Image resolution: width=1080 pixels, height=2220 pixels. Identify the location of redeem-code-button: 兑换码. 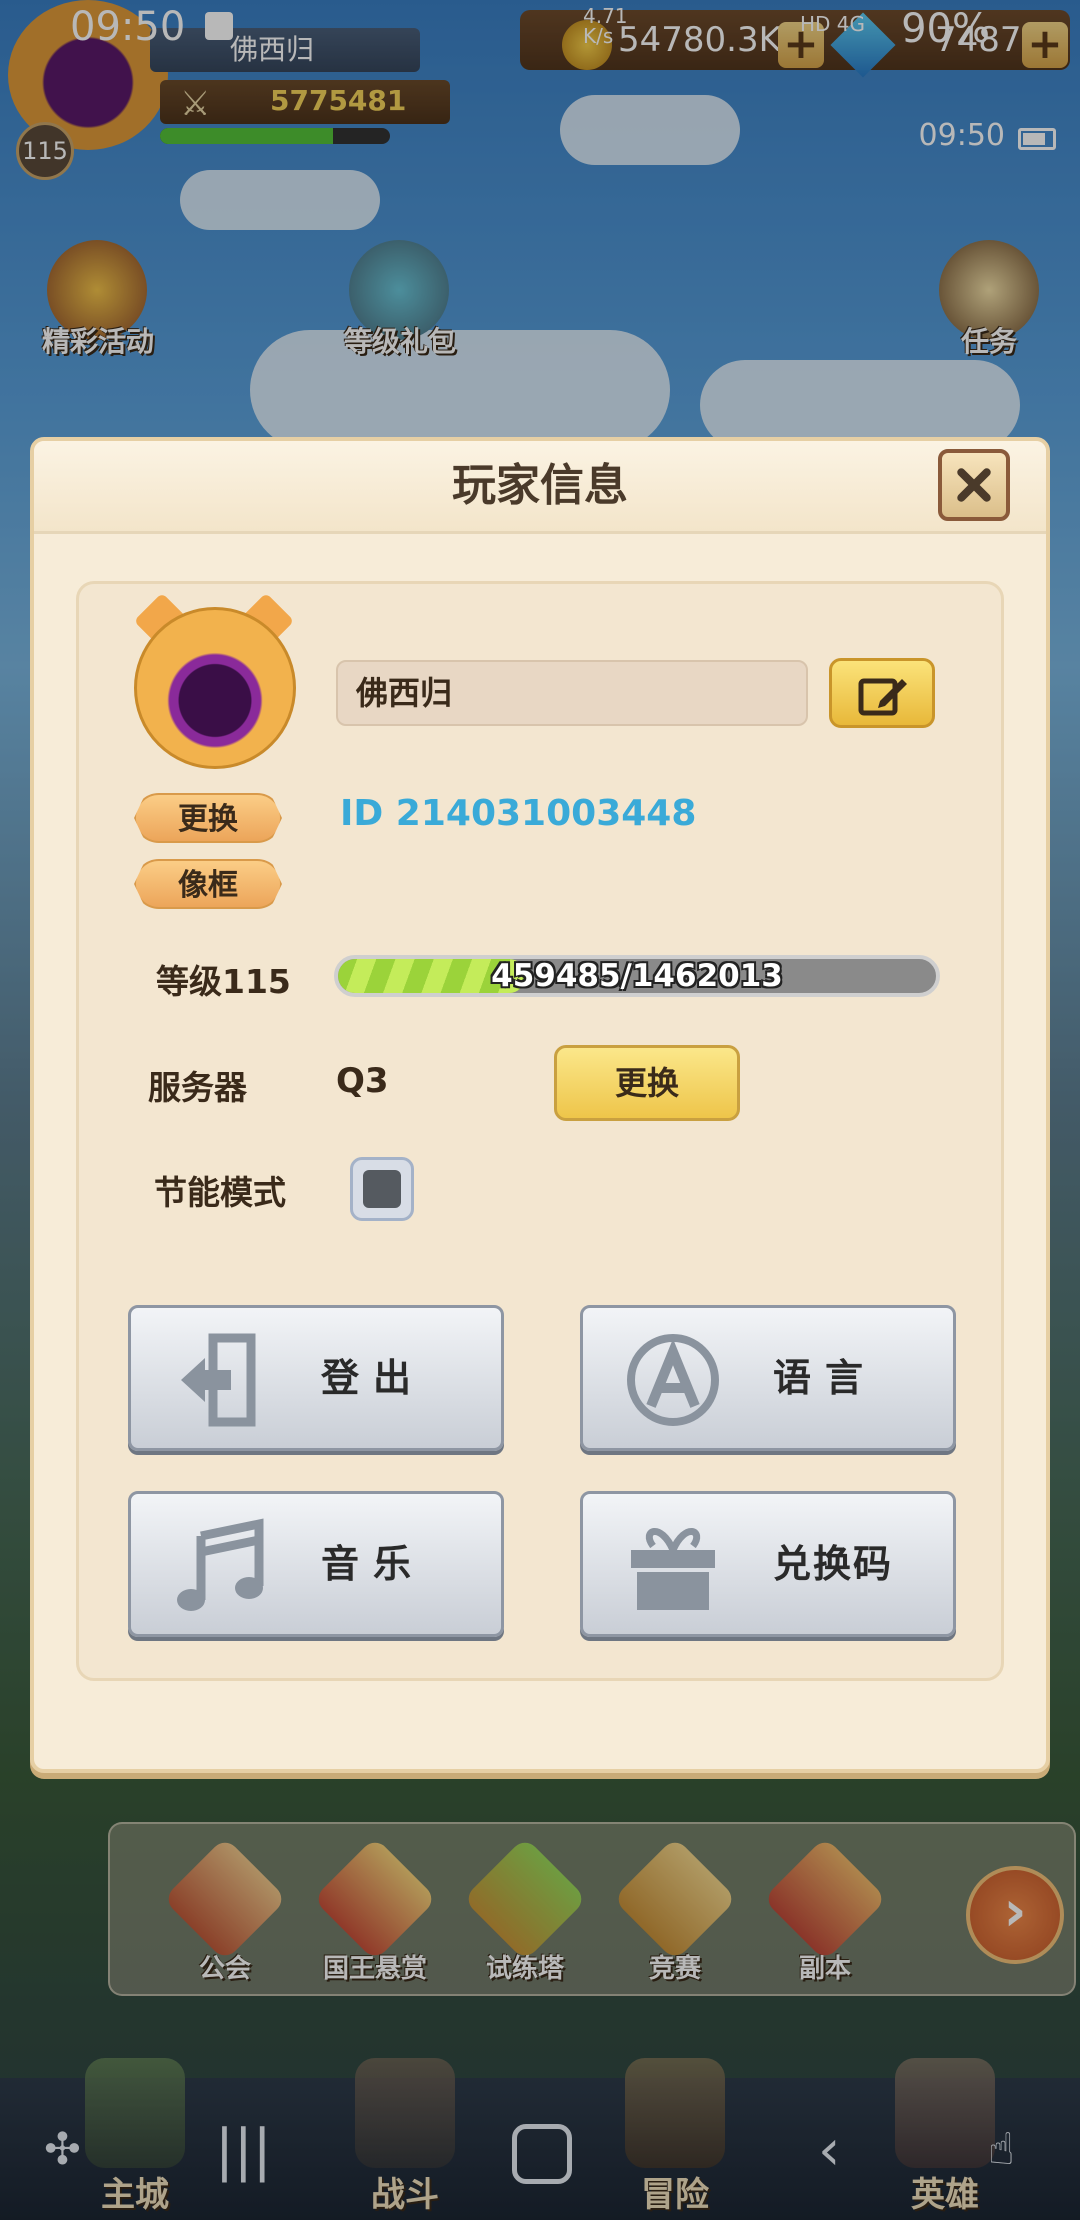
(768, 1564).